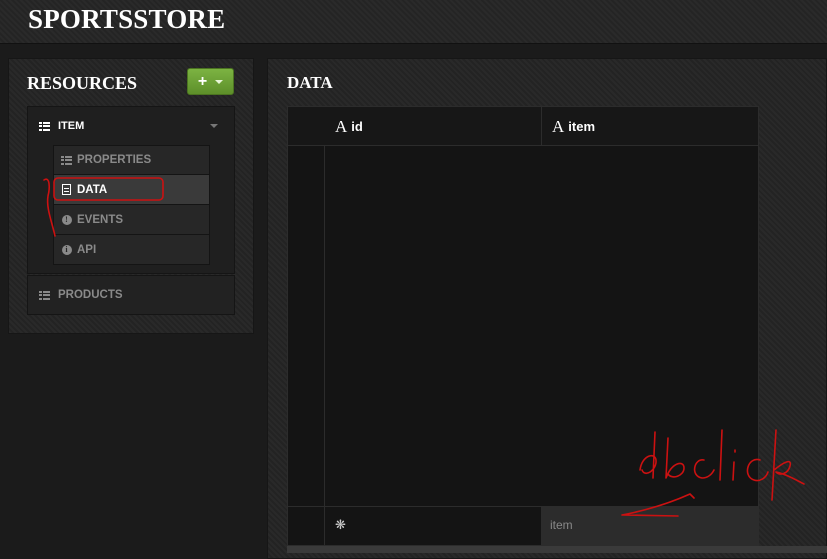 This screenshot has width=827, height=559. Describe the element at coordinates (90, 295) in the screenshot. I see `resource-products-label: PRODUCTS` at that location.